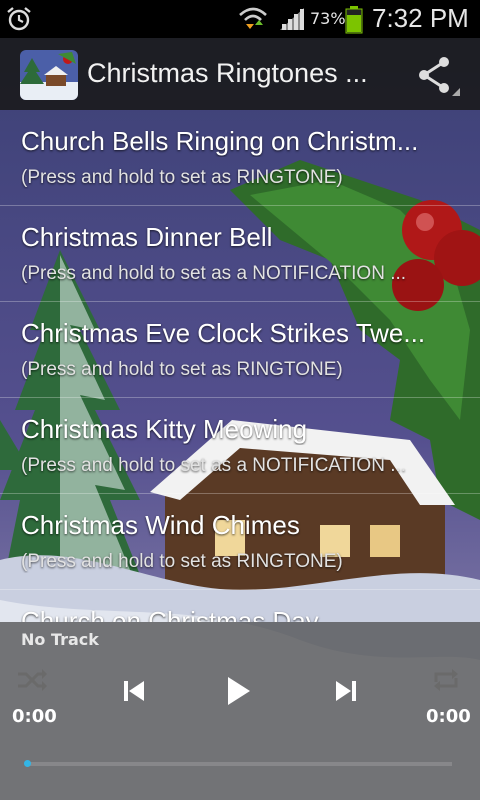  Describe the element at coordinates (238, 691) in the screenshot. I see `play-icon` at that location.